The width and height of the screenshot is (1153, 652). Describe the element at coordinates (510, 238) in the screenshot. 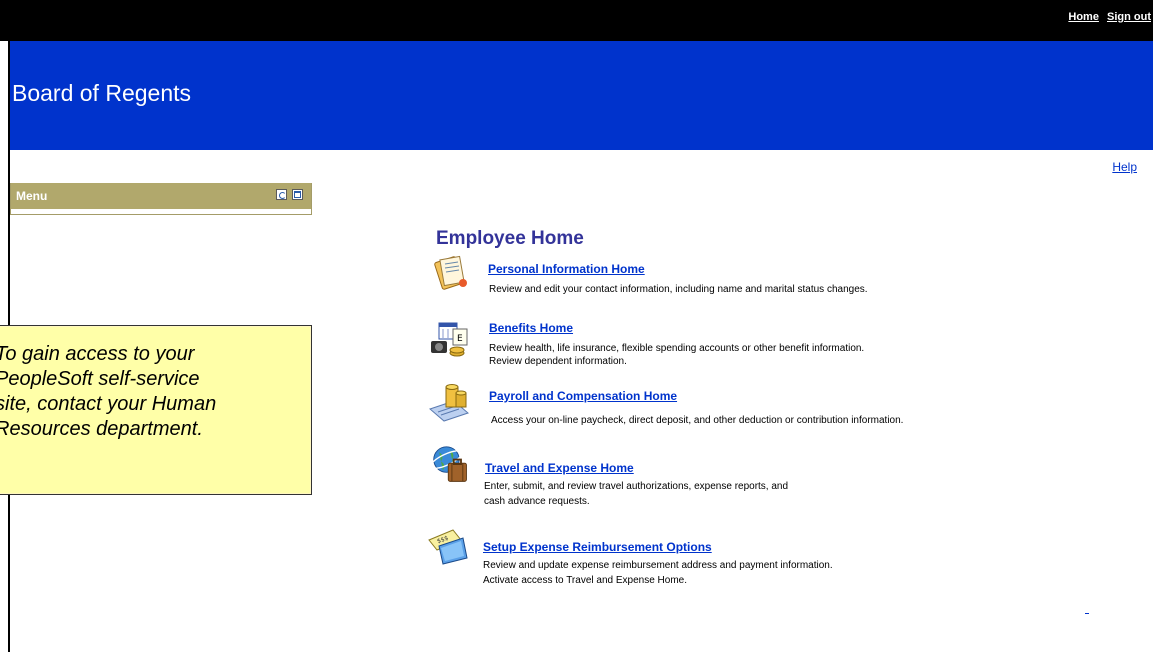

I see `page-title: Employee Home` at that location.